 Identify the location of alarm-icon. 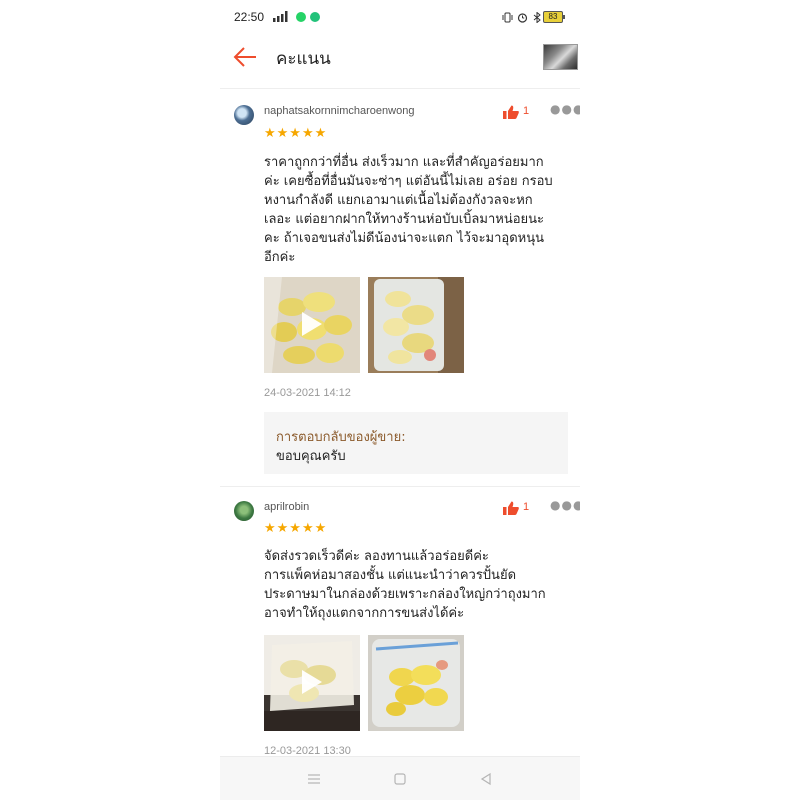
(522, 17).